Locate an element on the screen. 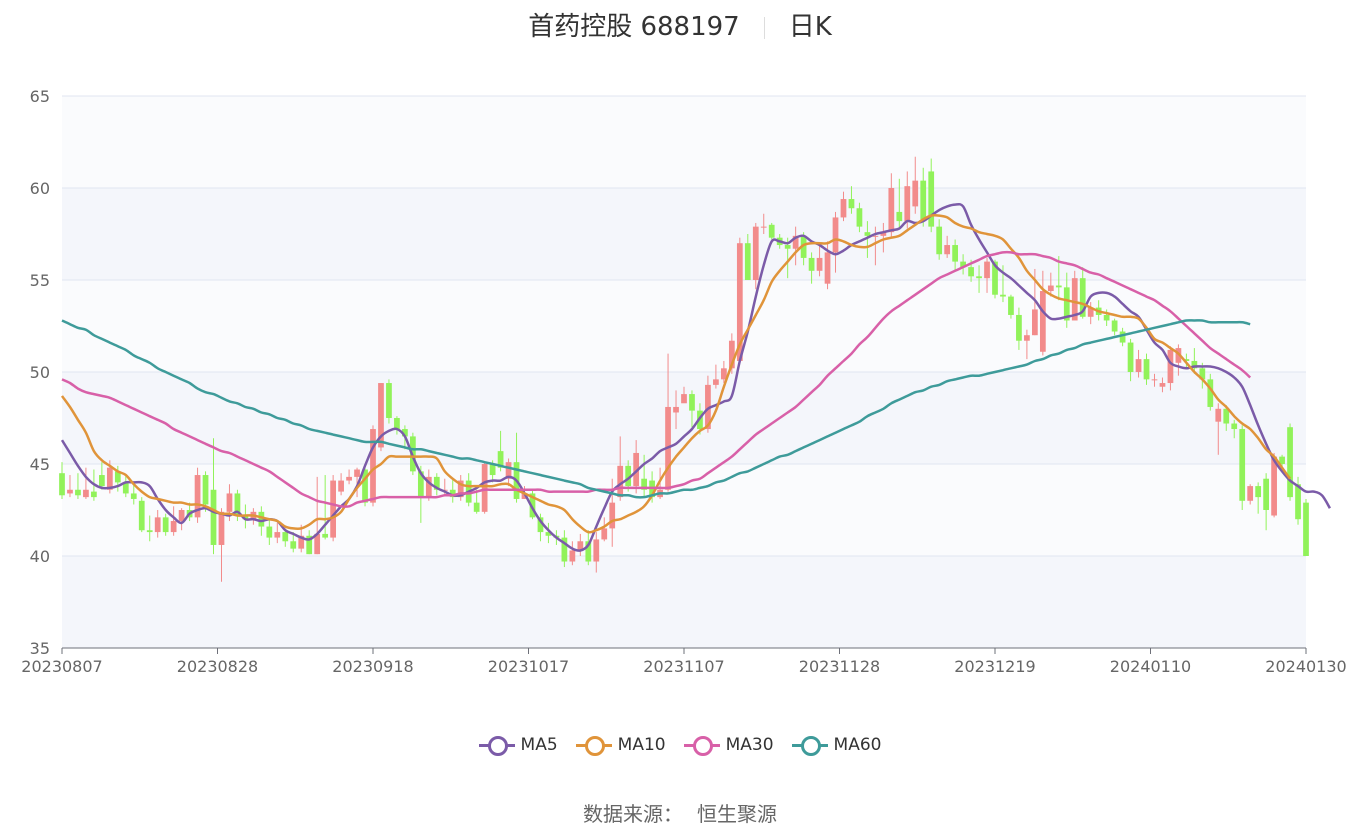 The width and height of the screenshot is (1360, 828). x-tick-label: 20240110 is located at coordinates (1150, 666).